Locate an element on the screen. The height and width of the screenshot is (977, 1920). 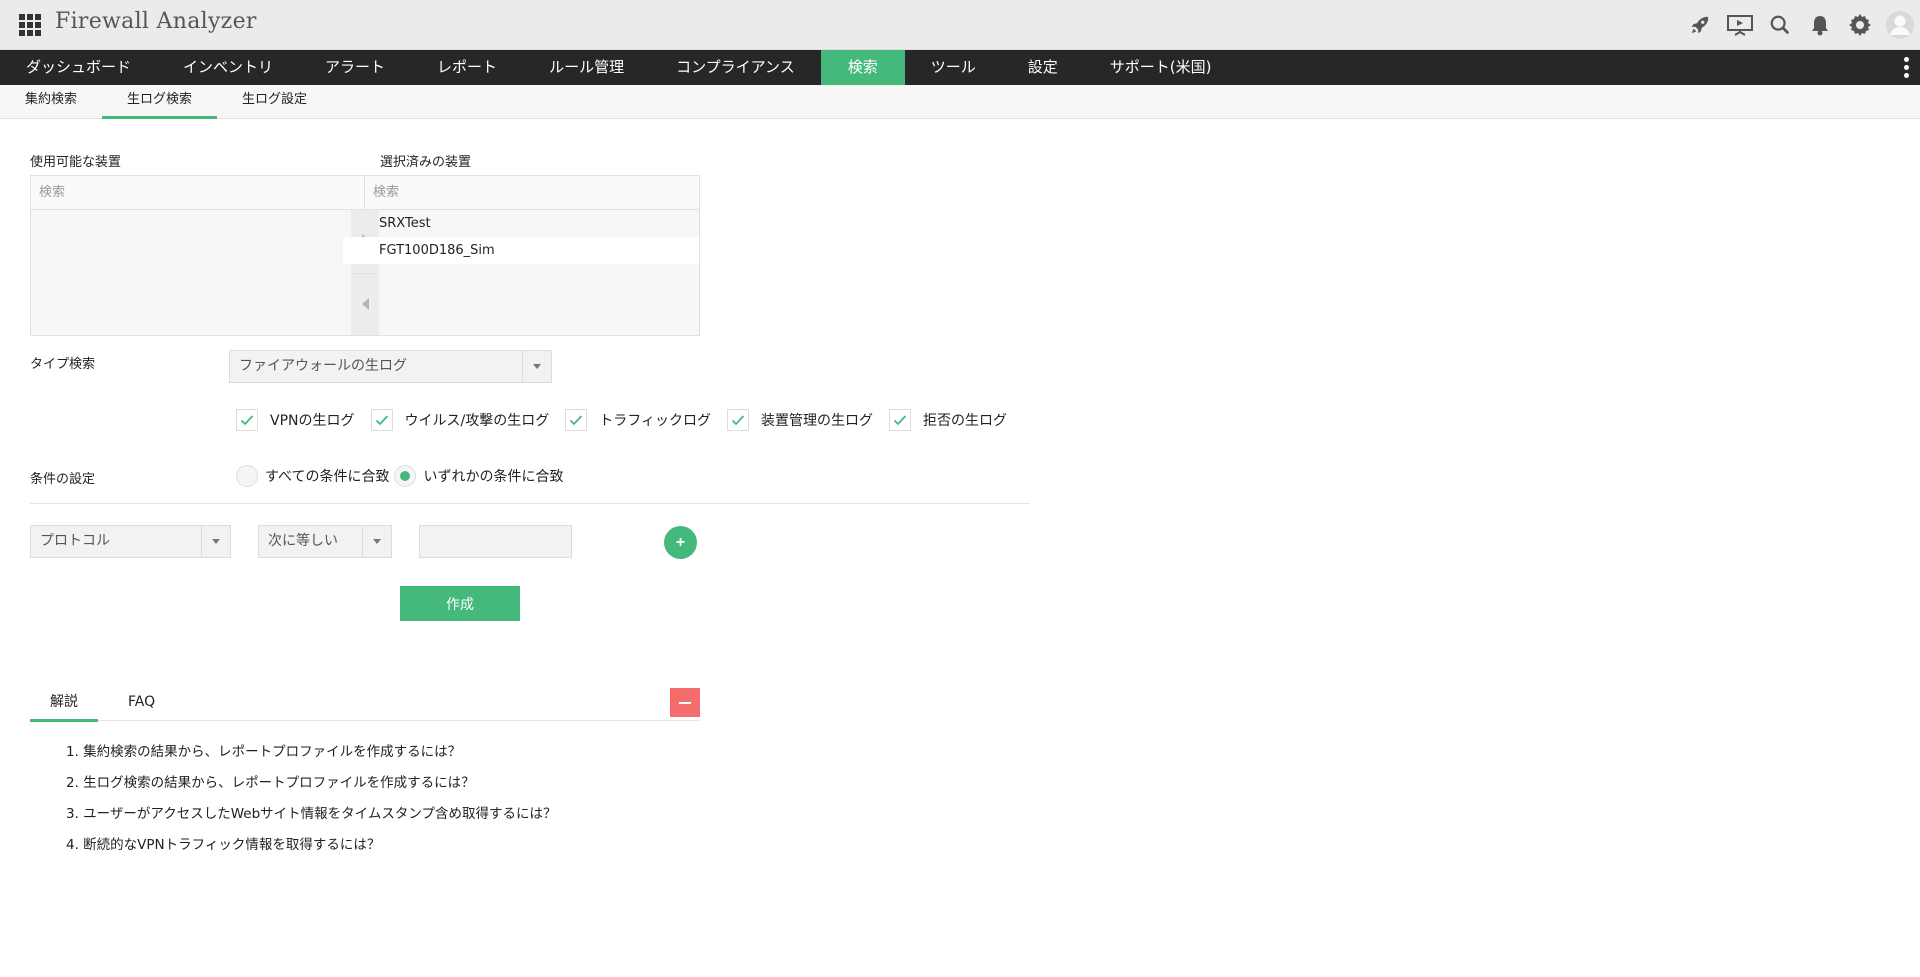
condition-match-radios: すべての条件に合致 いずれかの条件に合致 is located at coordinates (402, 476).